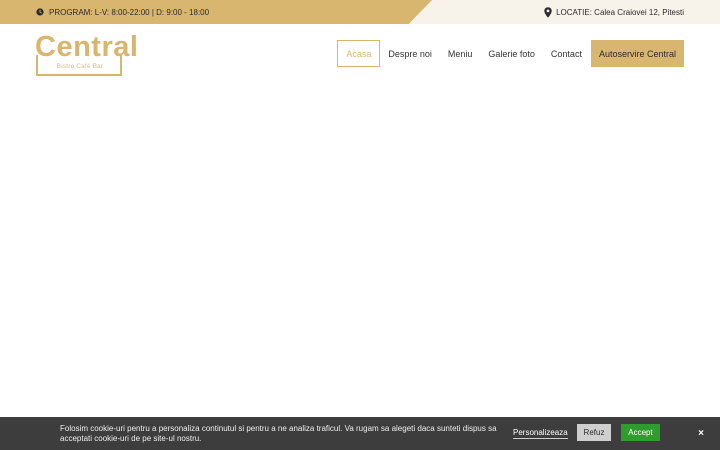 Image resolution: width=720 pixels, height=450 pixels. What do you see at coordinates (637, 53) in the screenshot?
I see `nav-item-autoservire-central: Autoservire Central` at bounding box center [637, 53].